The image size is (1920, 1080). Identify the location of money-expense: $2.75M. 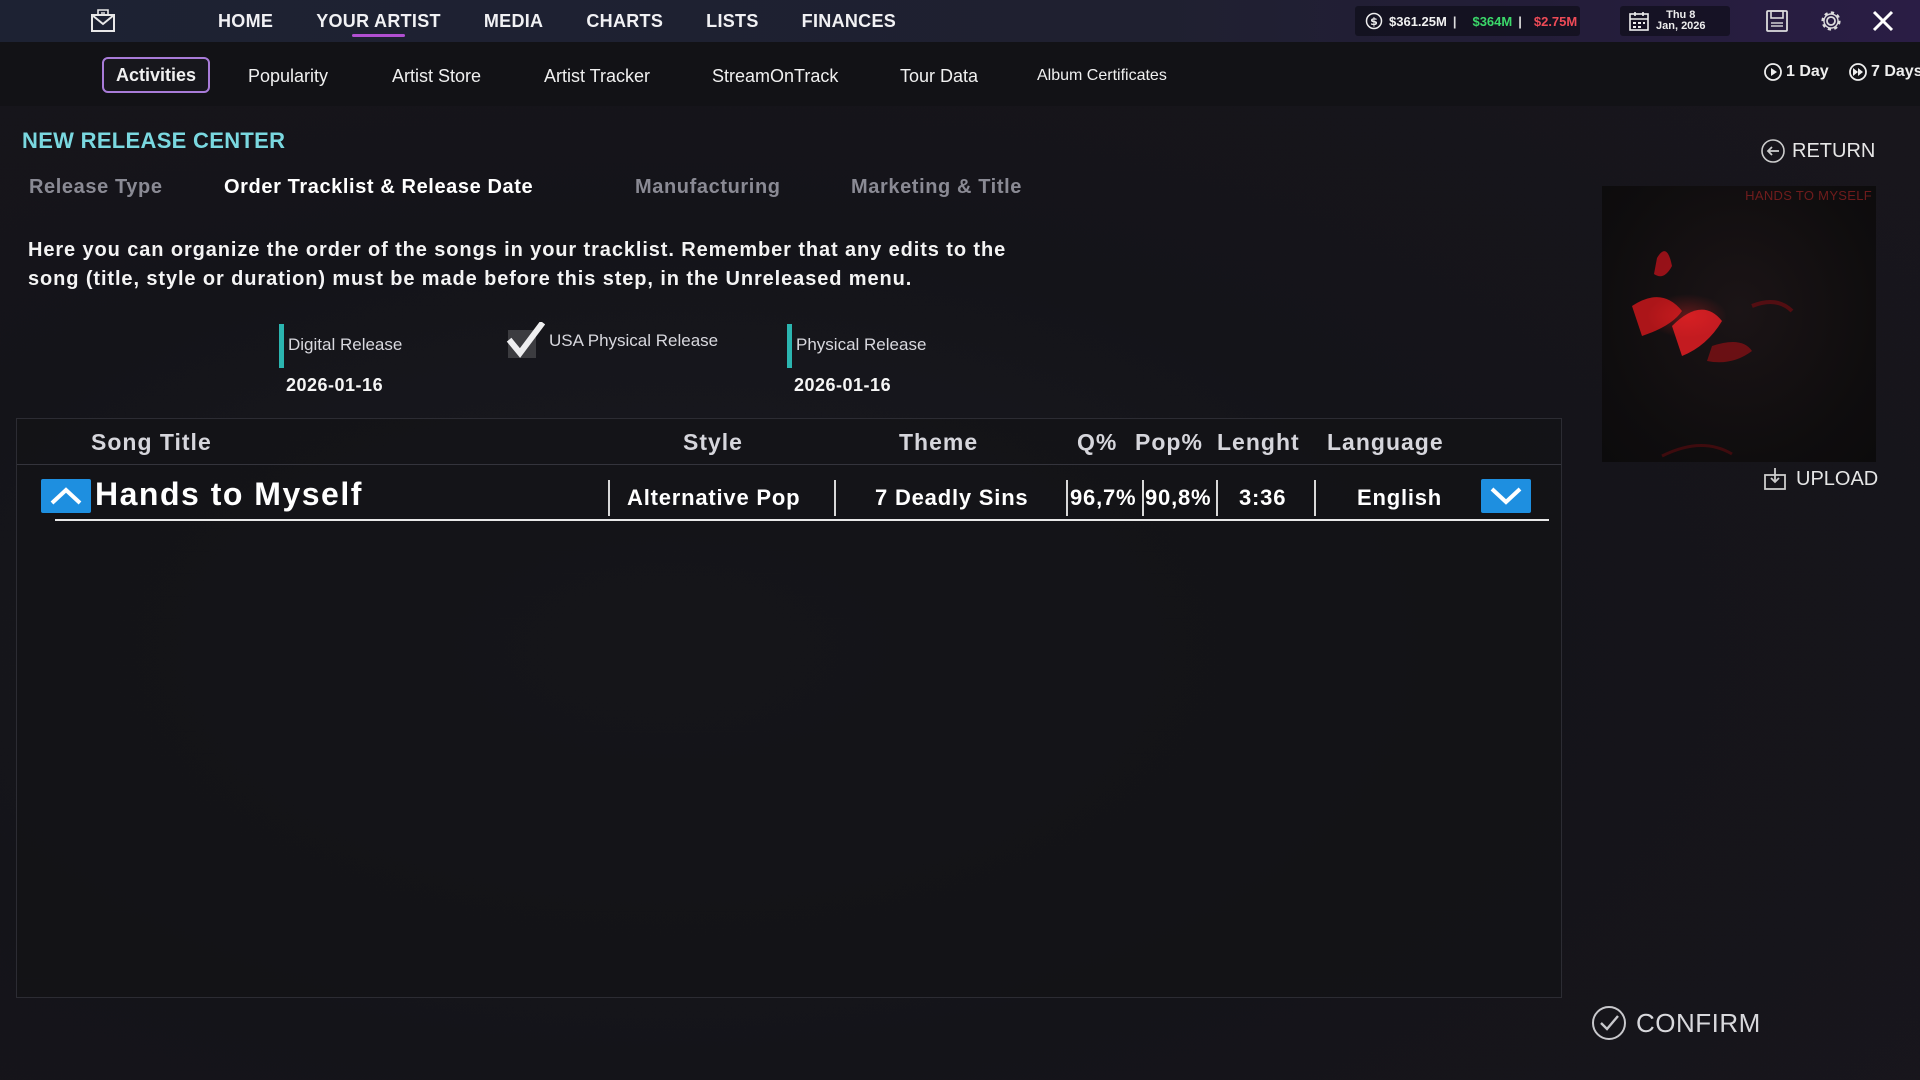
(1555, 21).